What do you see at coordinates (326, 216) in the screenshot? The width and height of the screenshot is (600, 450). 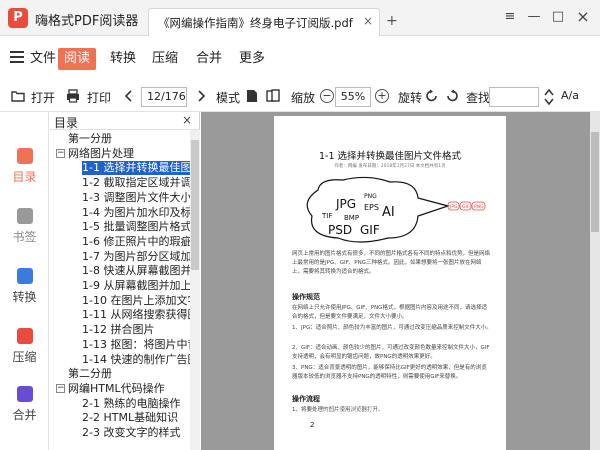 I see `diagram-word: TIF` at bounding box center [326, 216].